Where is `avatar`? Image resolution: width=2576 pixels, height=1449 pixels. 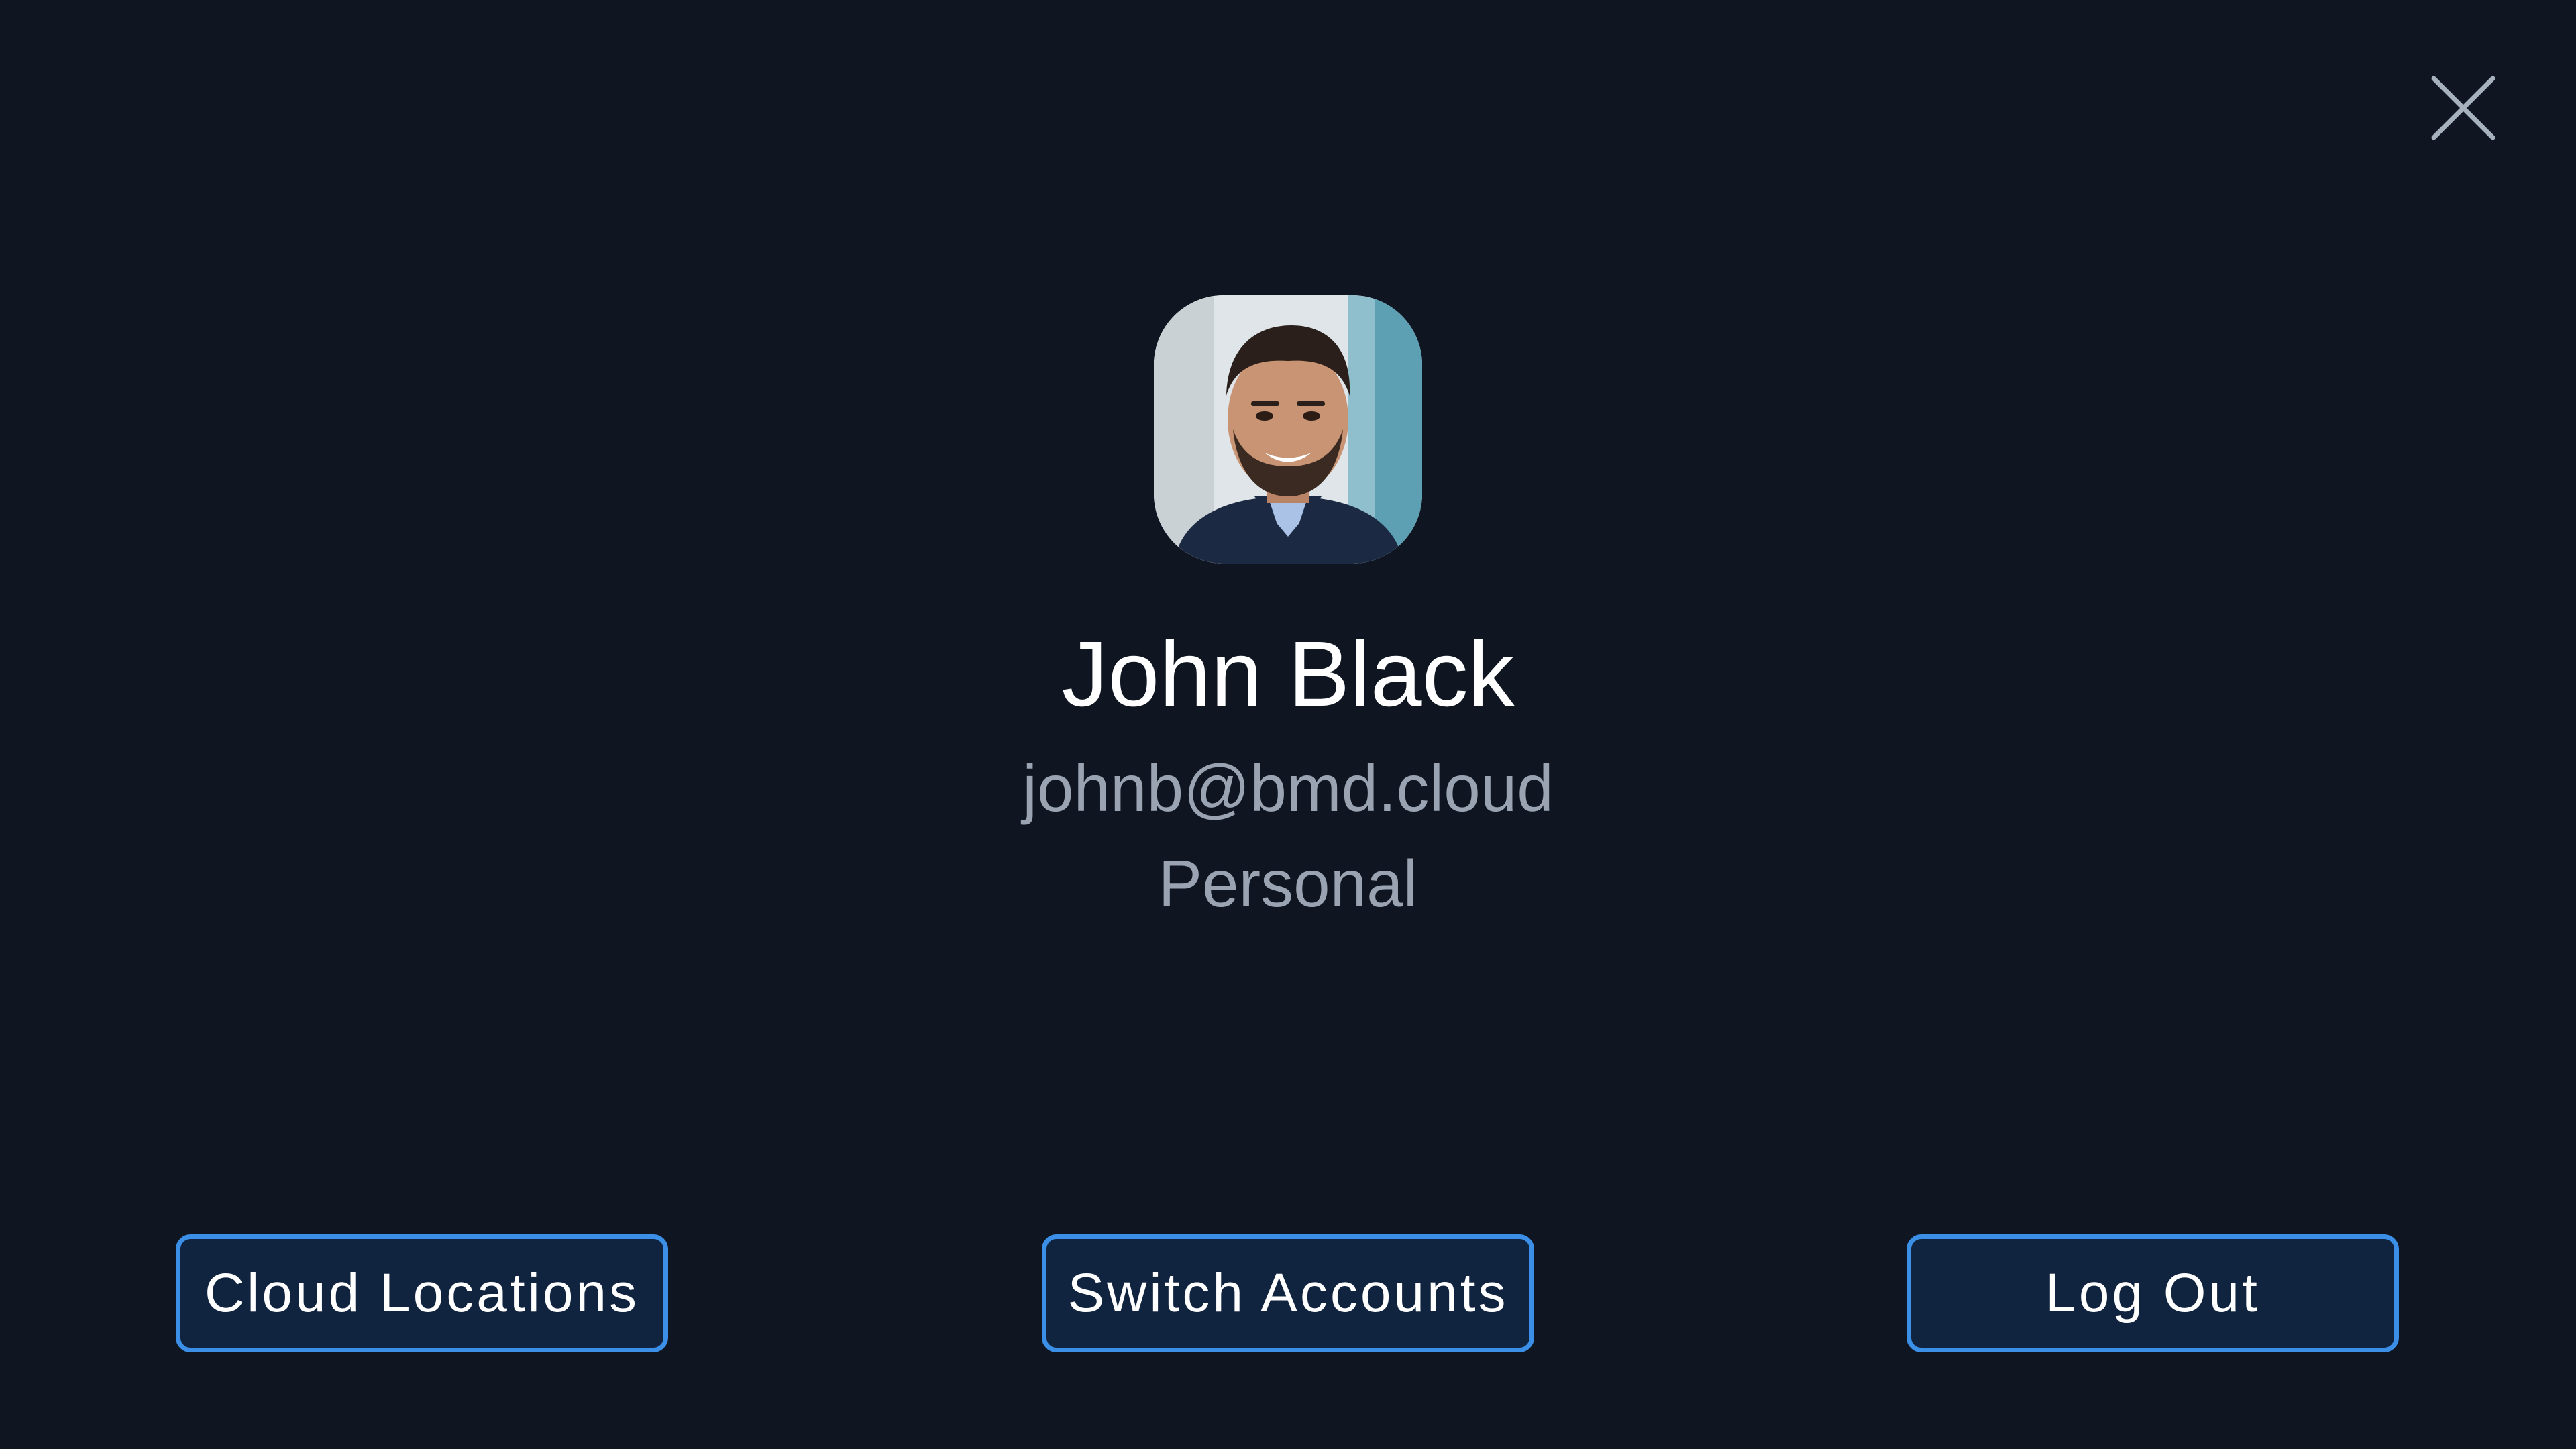
avatar is located at coordinates (1288, 429).